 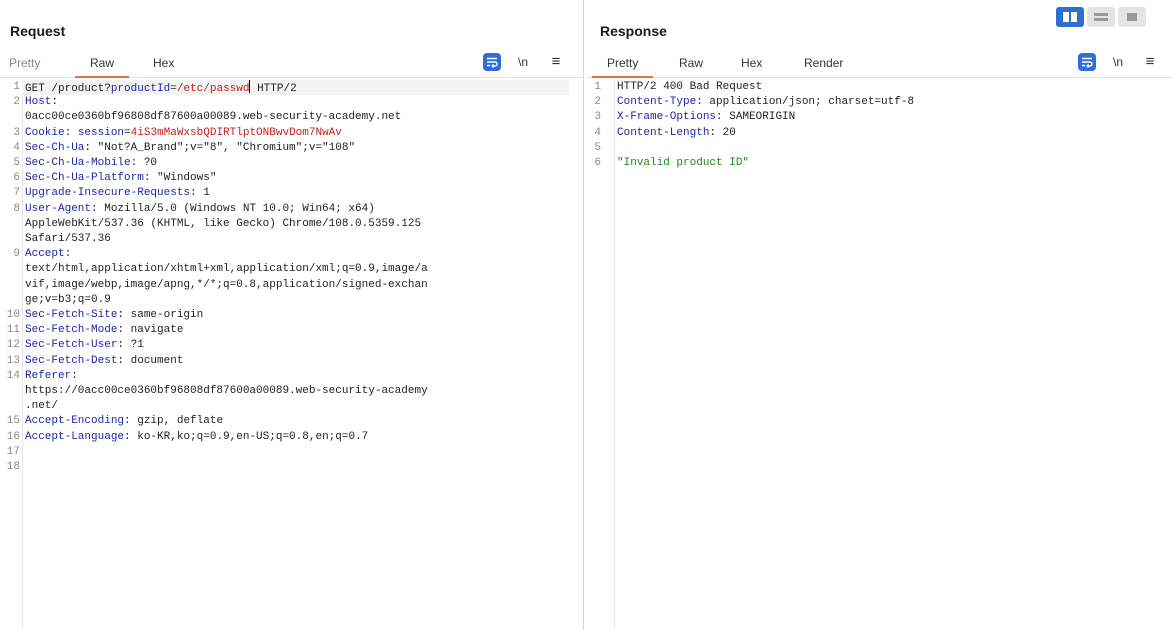 What do you see at coordinates (657, 102) in the screenshot?
I see `header-name: Content-Type` at bounding box center [657, 102].